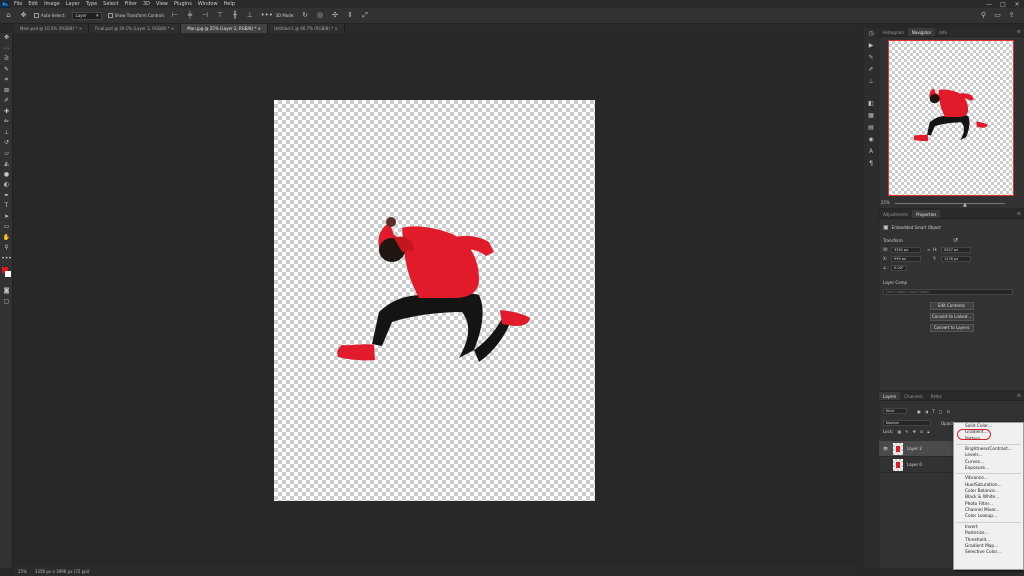 This screenshot has width=1024, height=576. What do you see at coordinates (335, 15) in the screenshot?
I see `3d-drag-icon: ✣` at bounding box center [335, 15].